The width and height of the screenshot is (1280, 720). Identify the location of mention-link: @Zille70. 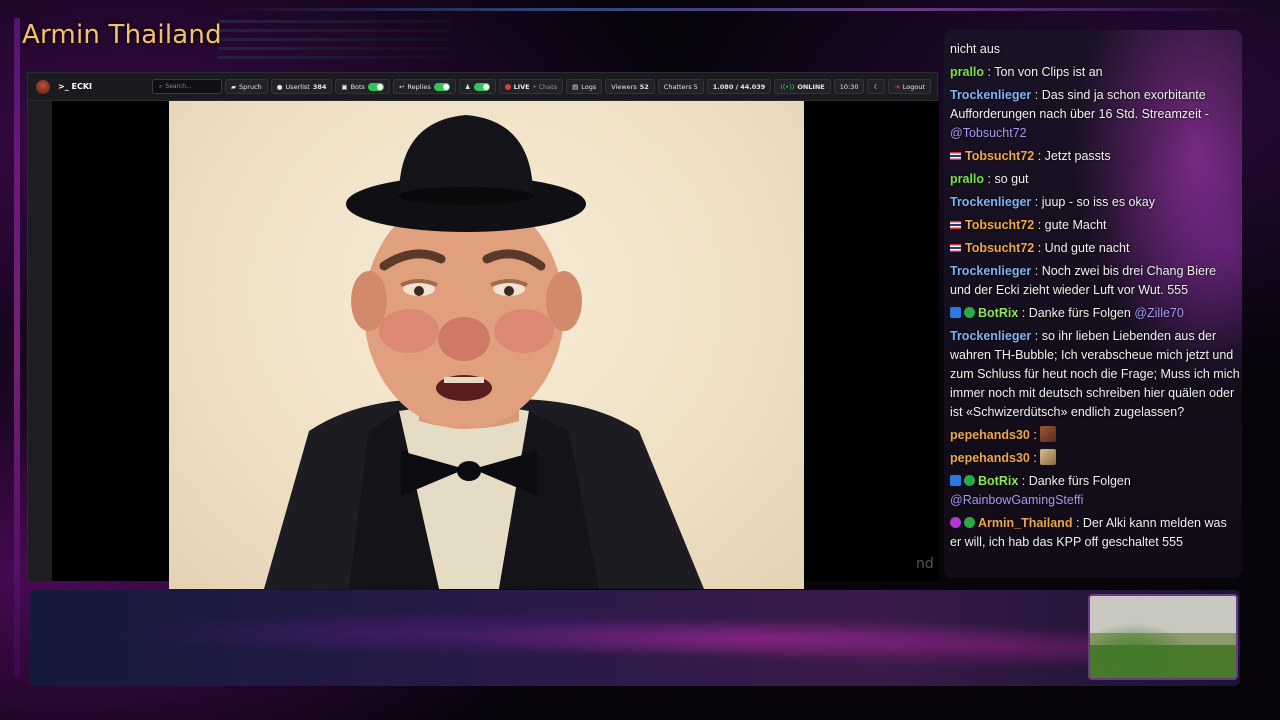
(1159, 313).